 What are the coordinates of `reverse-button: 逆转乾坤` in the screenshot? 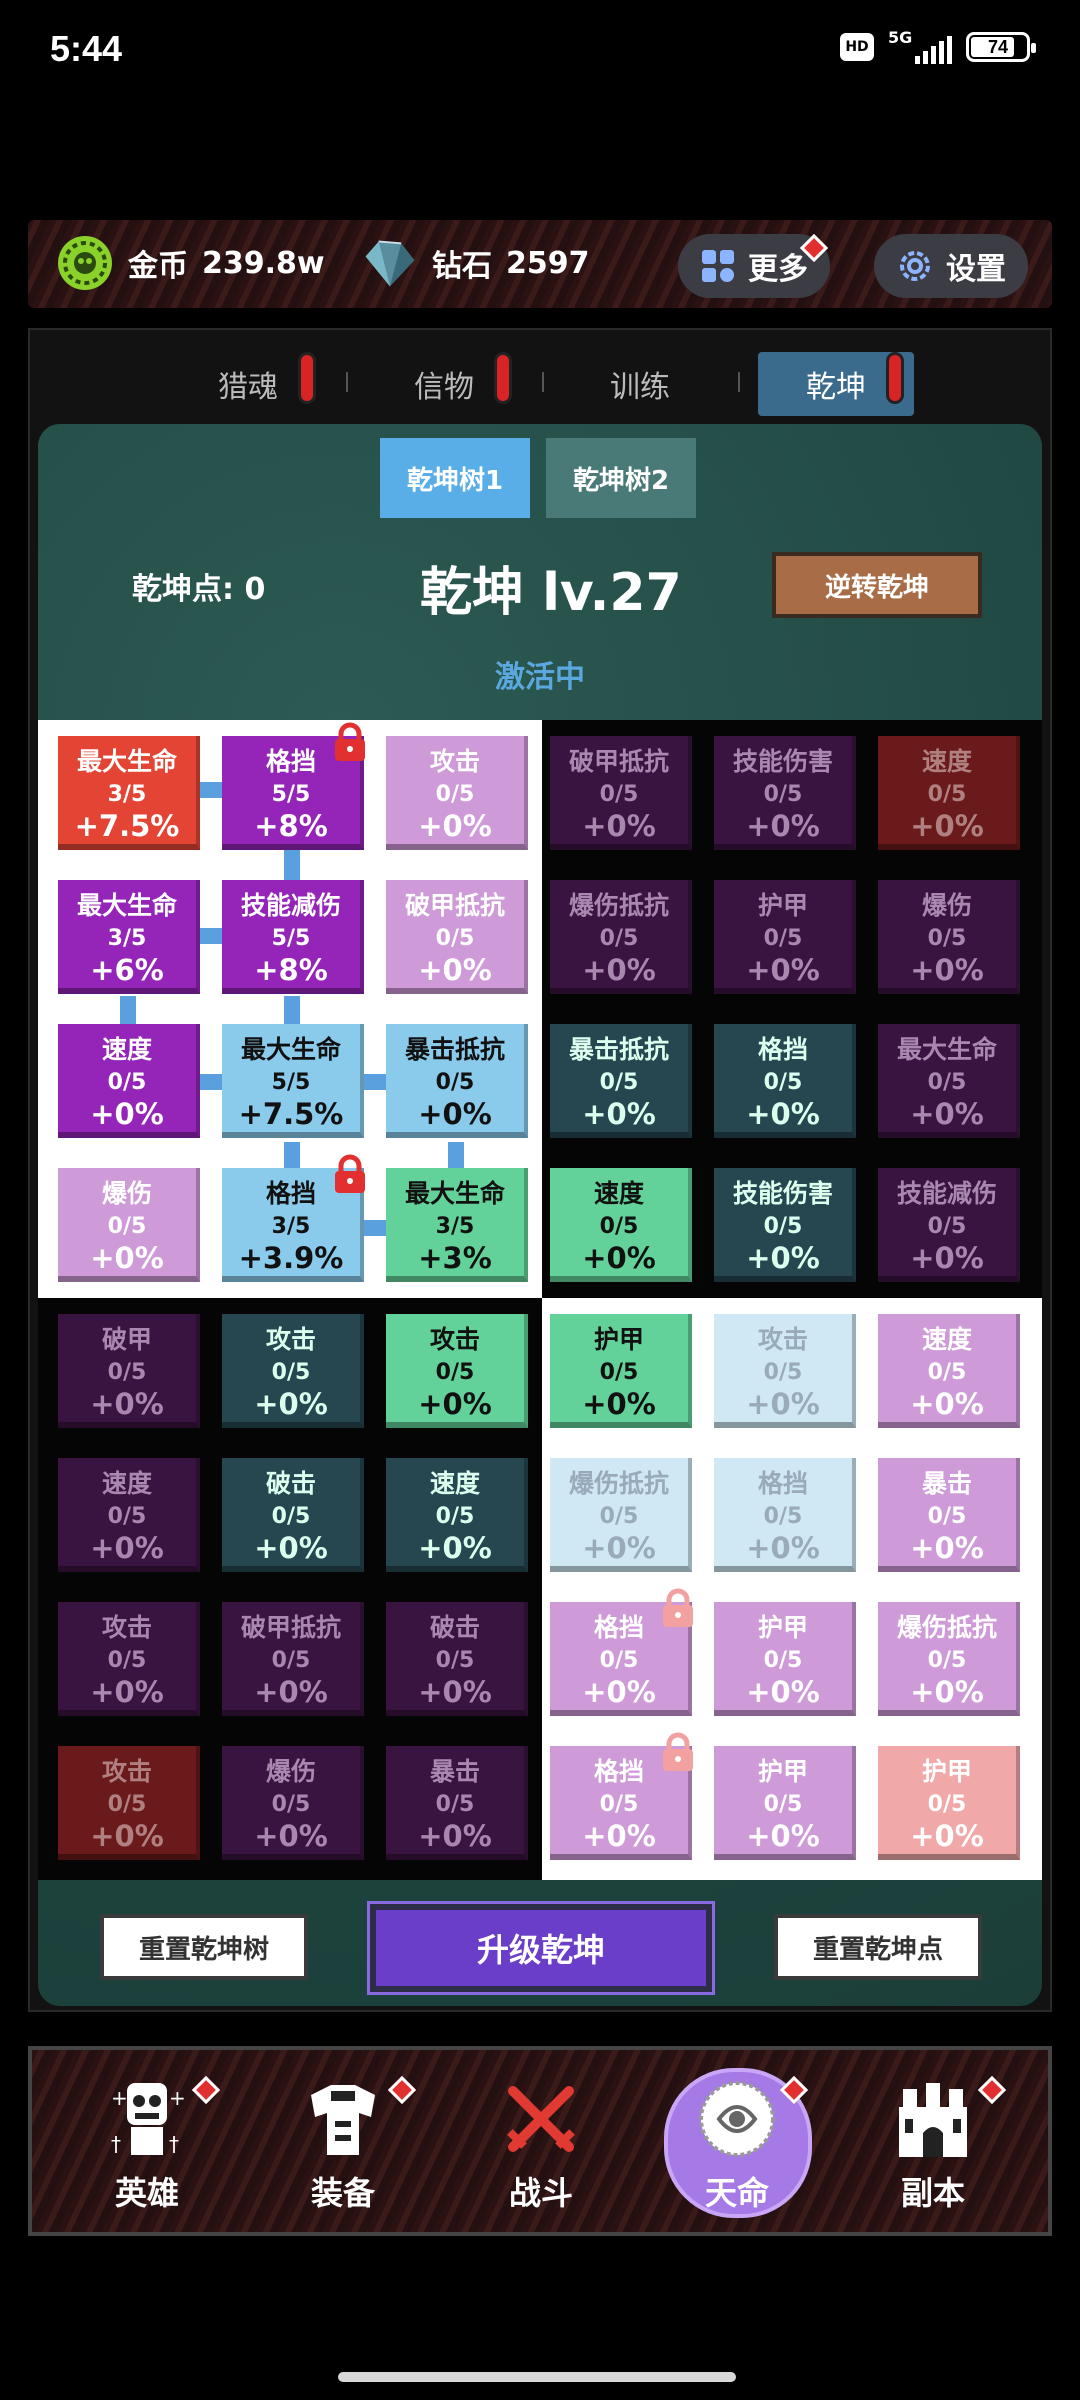 It's located at (877, 585).